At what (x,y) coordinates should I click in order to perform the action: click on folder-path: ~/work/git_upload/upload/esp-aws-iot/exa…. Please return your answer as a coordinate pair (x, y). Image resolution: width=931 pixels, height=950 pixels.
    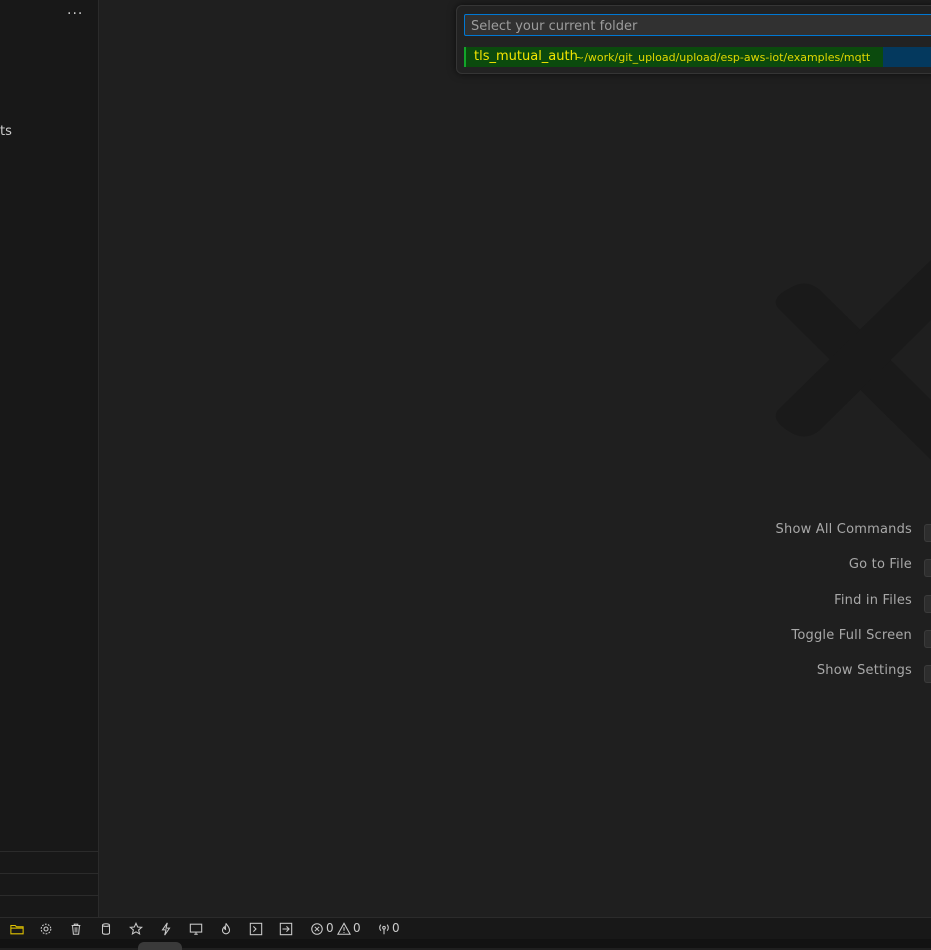
    Looking at the image, I should click on (723, 57).